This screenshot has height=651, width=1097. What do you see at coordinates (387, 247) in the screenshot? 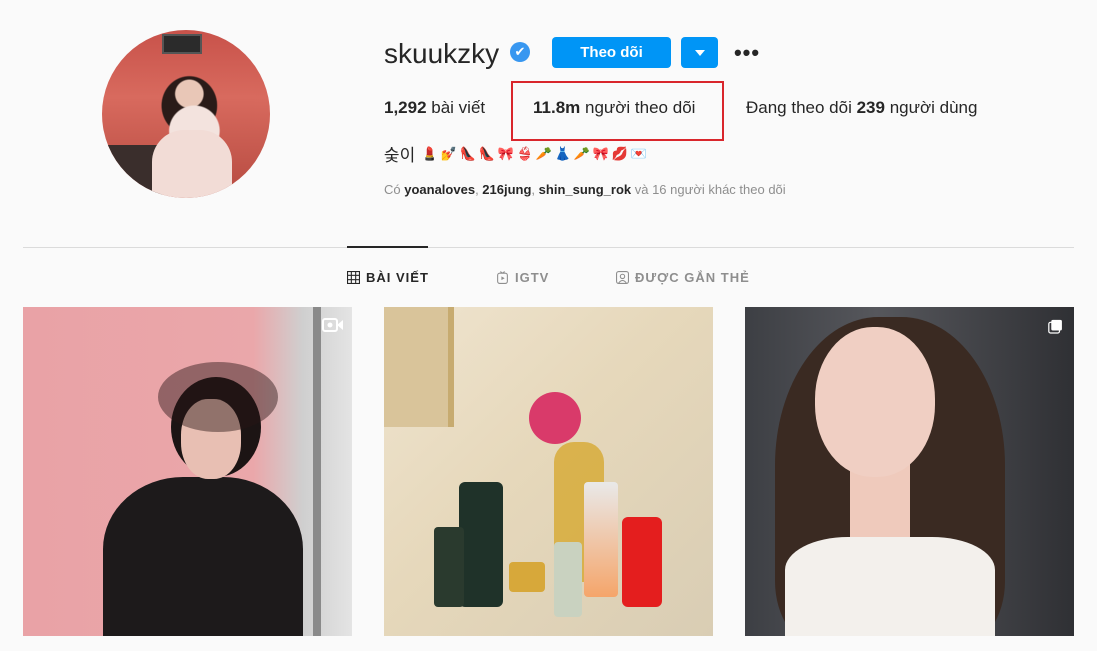
I see `active-tab-indicator` at bounding box center [387, 247].